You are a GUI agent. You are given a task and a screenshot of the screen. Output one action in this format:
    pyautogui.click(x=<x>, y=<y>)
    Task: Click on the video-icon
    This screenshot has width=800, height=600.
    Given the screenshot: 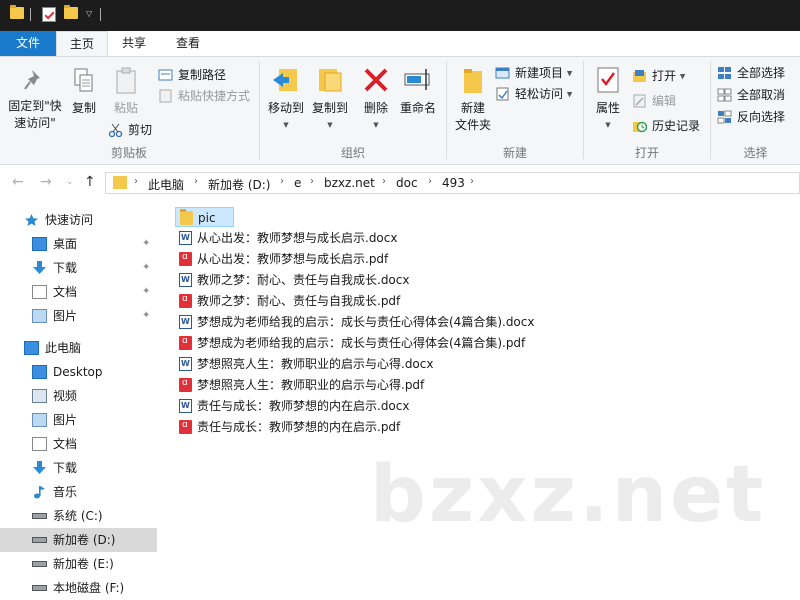 What is the action you would take?
    pyautogui.click(x=39, y=396)
    